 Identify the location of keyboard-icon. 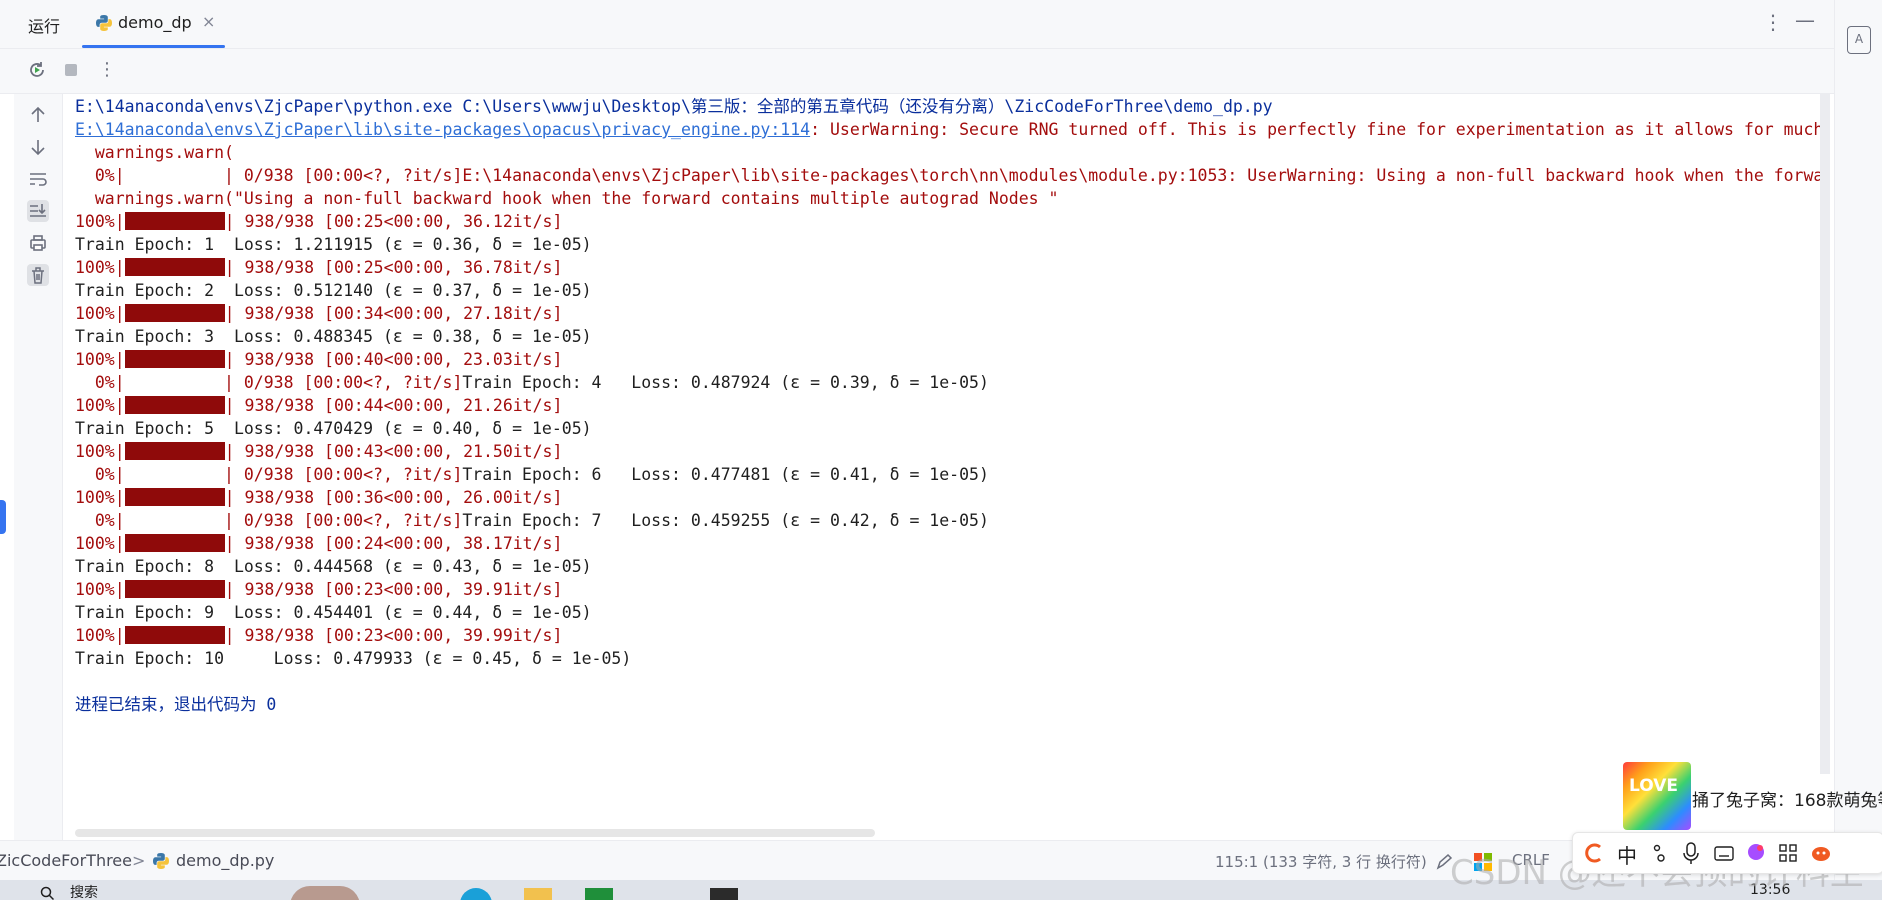
(1724, 853).